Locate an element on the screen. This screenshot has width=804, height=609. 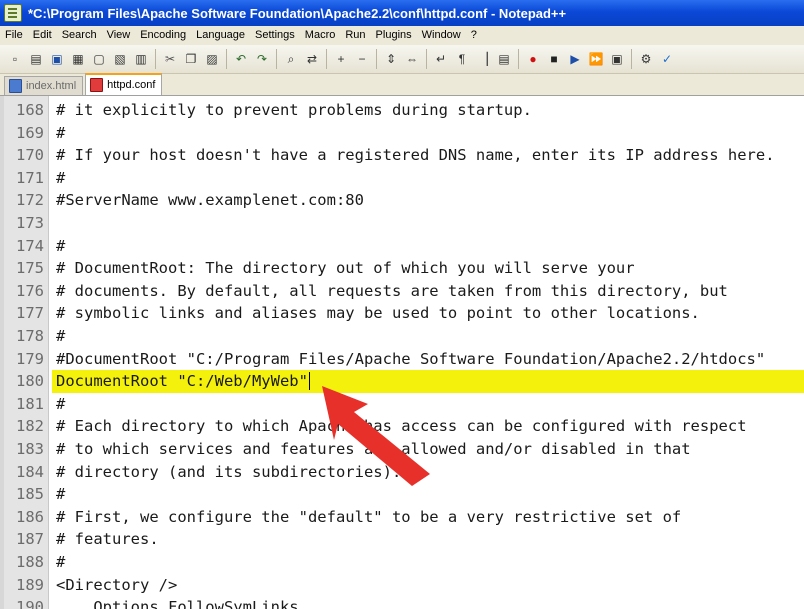
code-line: 171 # is located at coordinates (404, 178).